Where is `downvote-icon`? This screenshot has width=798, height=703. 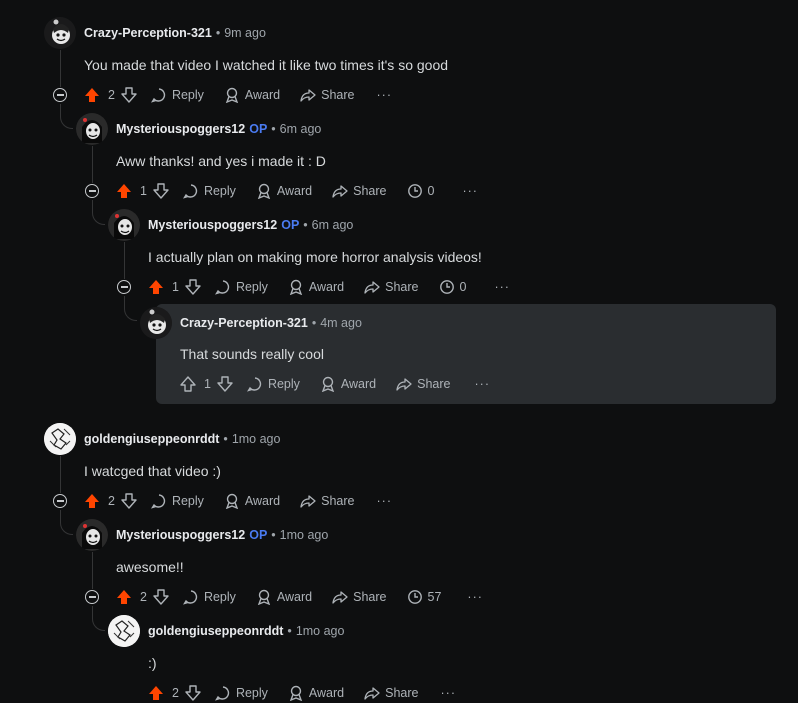 downvote-icon is located at coordinates (193, 287).